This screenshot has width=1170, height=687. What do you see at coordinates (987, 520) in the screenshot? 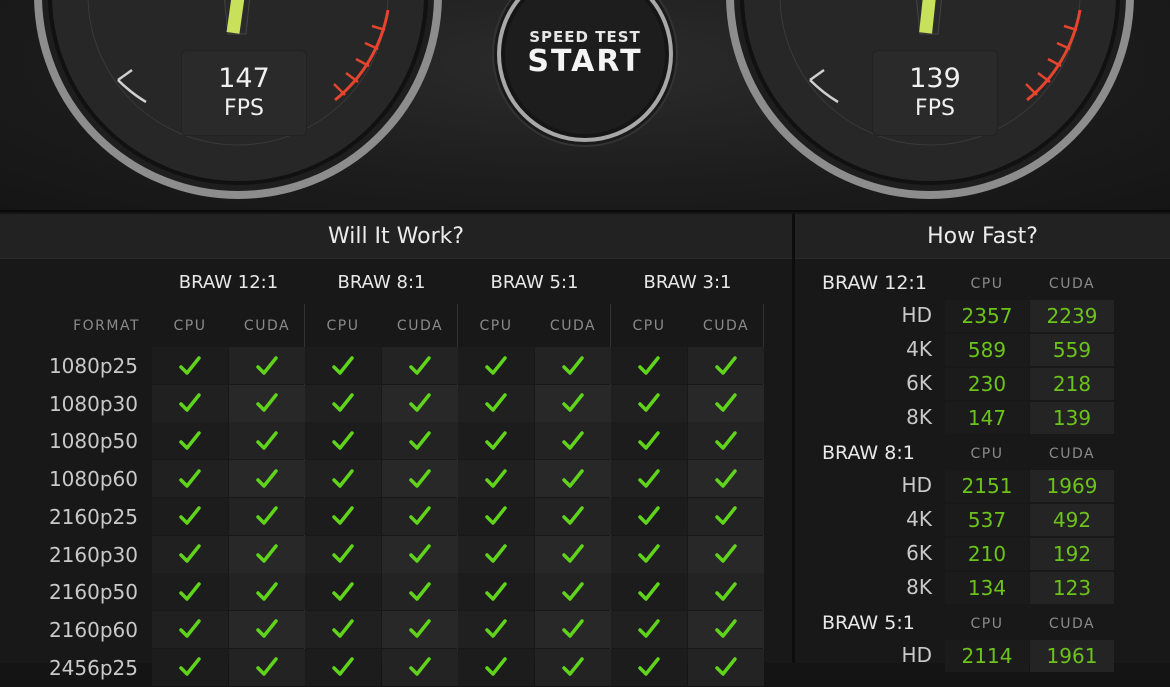
I see `cpu-fps-value: 537` at bounding box center [987, 520].